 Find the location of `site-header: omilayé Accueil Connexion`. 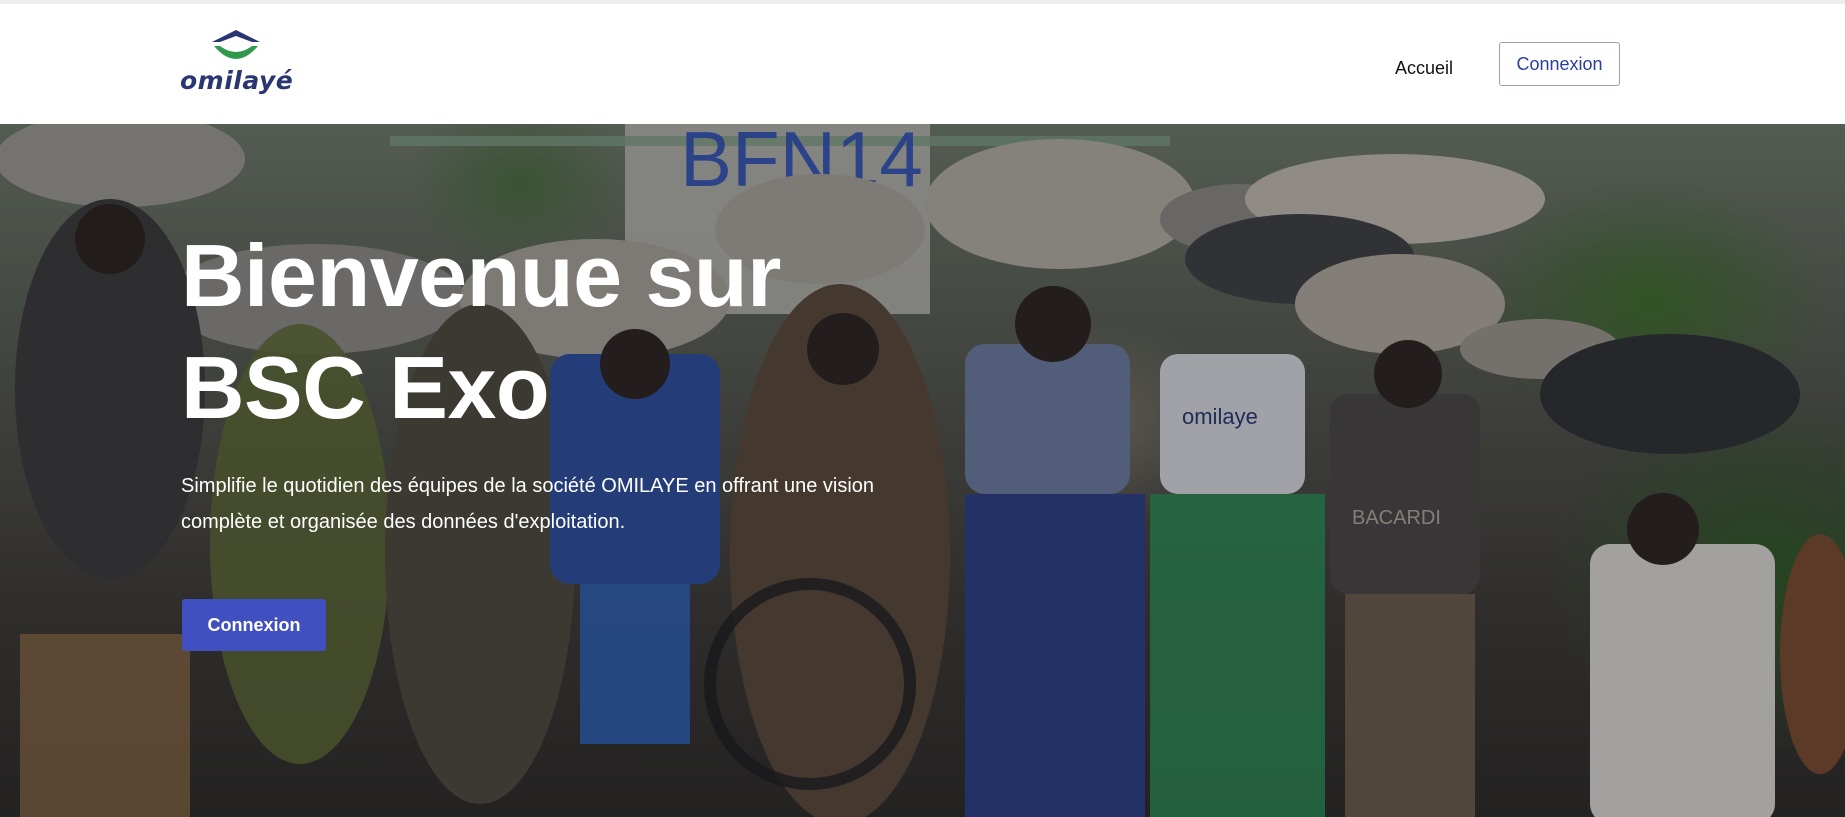

site-header: omilayé Accueil Connexion is located at coordinates (922, 64).